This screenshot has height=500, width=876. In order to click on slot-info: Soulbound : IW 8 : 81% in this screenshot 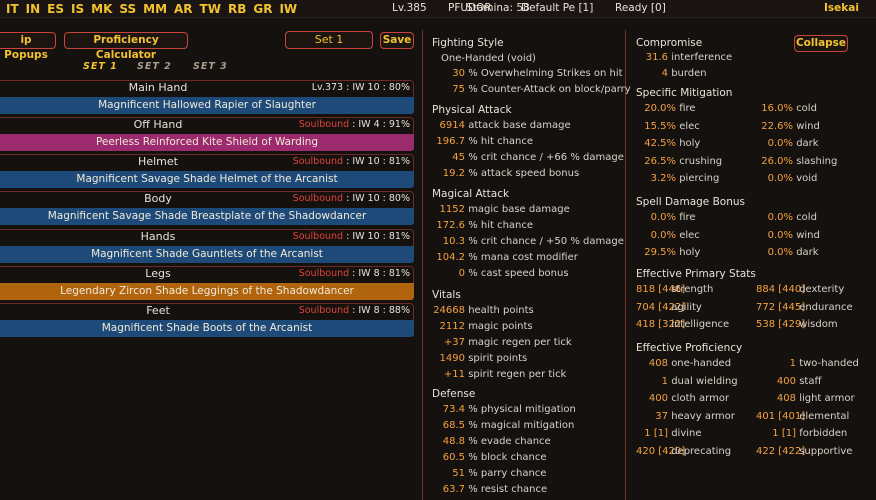, I will do `click(354, 273)`.